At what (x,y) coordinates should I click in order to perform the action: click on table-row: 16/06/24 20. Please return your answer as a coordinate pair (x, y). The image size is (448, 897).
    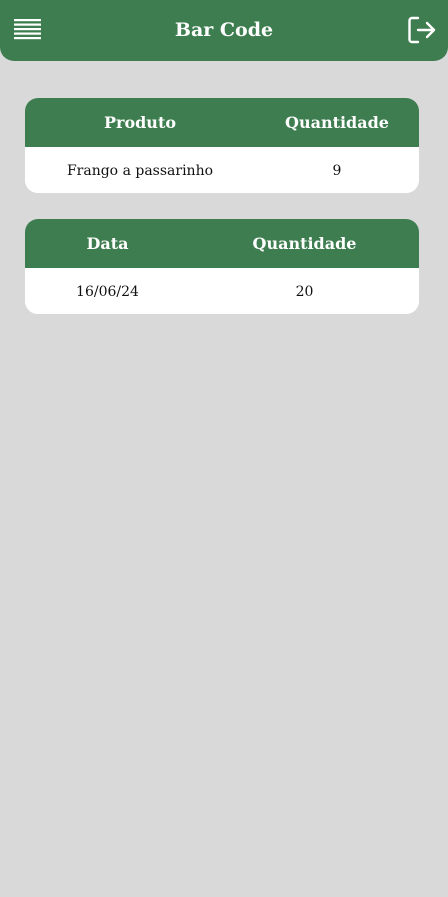
    Looking at the image, I should click on (222, 291).